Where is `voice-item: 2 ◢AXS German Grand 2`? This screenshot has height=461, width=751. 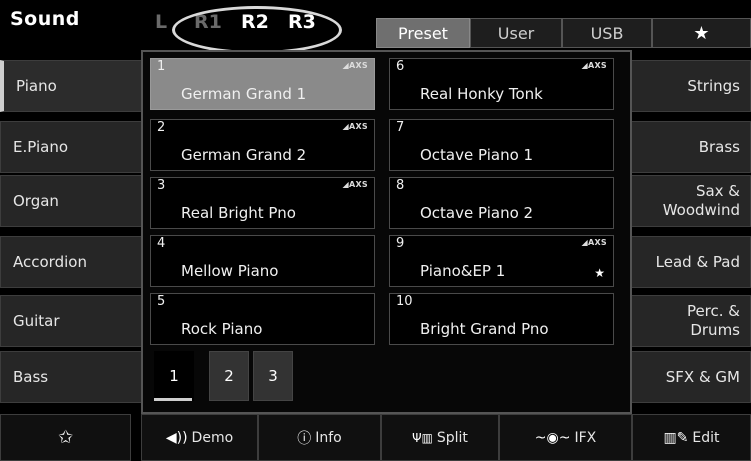 voice-item: 2 ◢AXS German Grand 2 is located at coordinates (262, 145).